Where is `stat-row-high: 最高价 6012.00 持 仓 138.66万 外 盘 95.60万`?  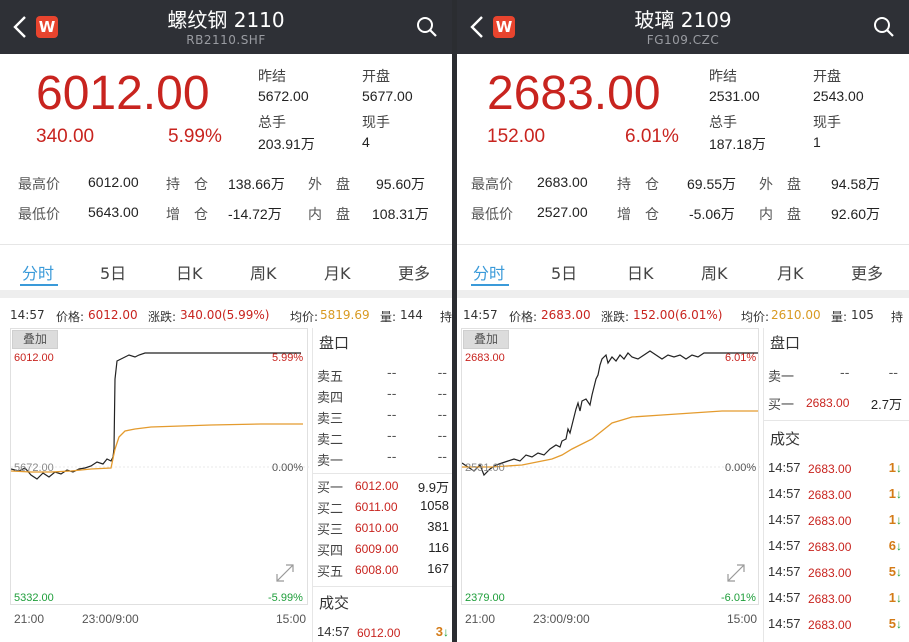 stat-row-high: 最高价 6012.00 持 仓 138.66万 外 盘 95.60万 is located at coordinates (226, 185).